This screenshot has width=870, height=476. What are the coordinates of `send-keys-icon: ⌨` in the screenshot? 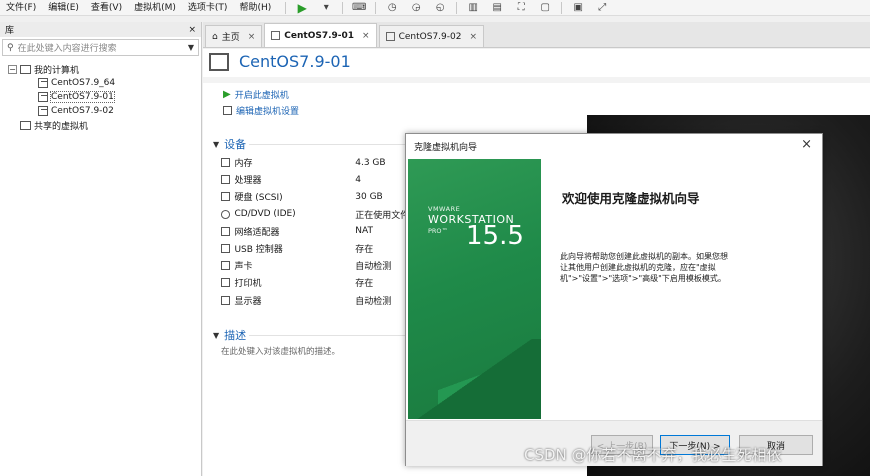 It's located at (359, 8).